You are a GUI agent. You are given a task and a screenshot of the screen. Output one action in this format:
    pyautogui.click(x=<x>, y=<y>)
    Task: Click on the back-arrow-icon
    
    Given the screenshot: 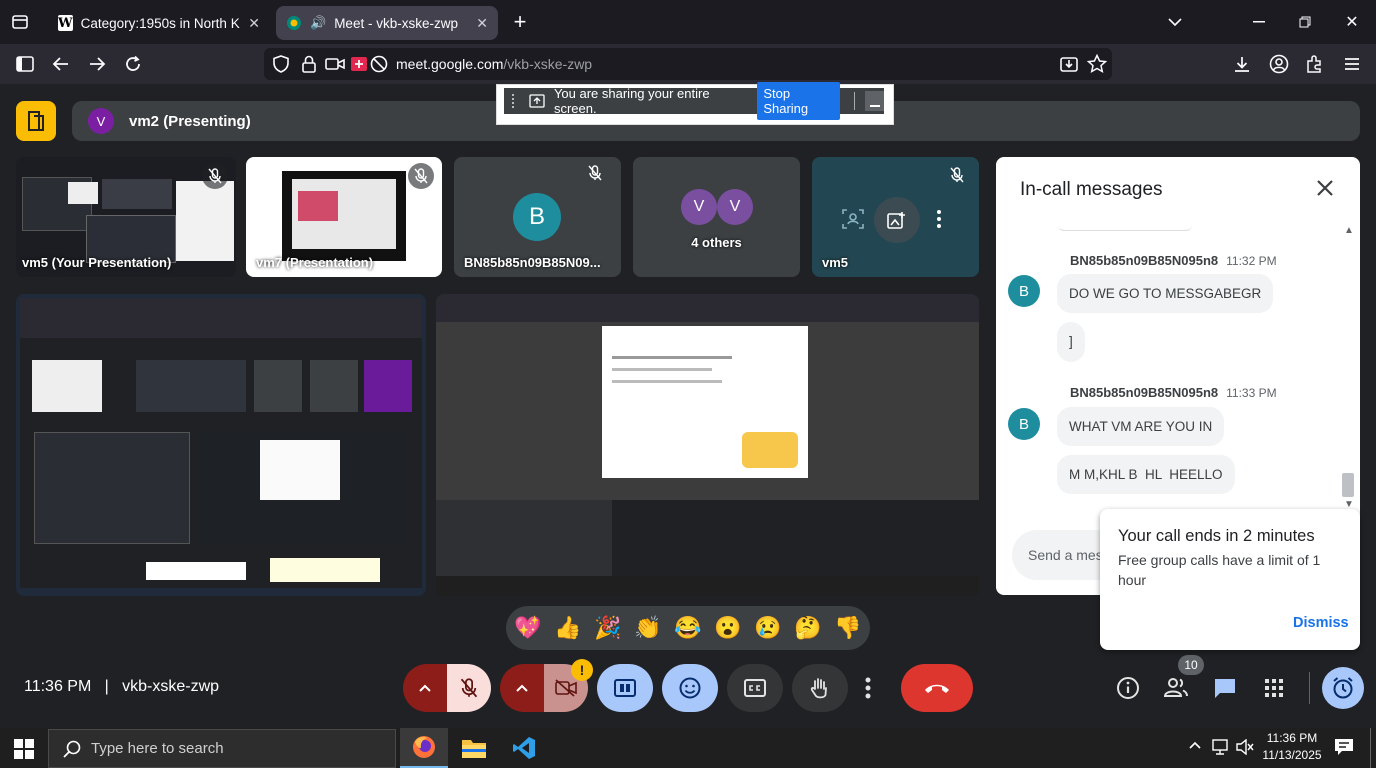 What is the action you would take?
    pyautogui.click(x=61, y=64)
    